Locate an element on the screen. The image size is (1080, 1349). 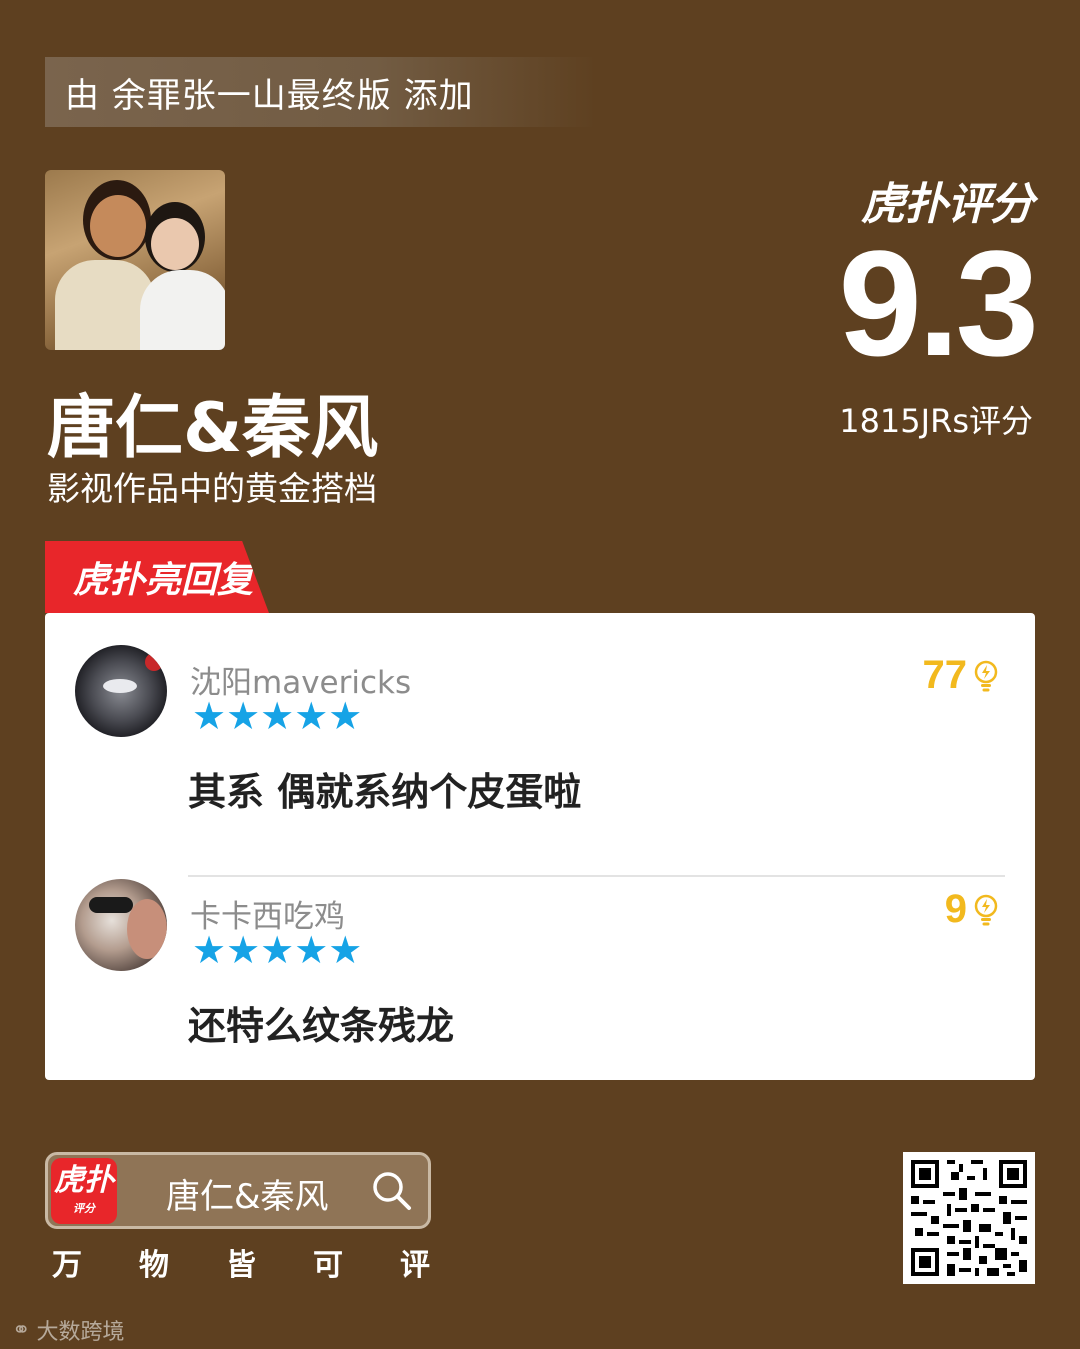
slogan-char: 评 is located at coordinates (415, 1265).